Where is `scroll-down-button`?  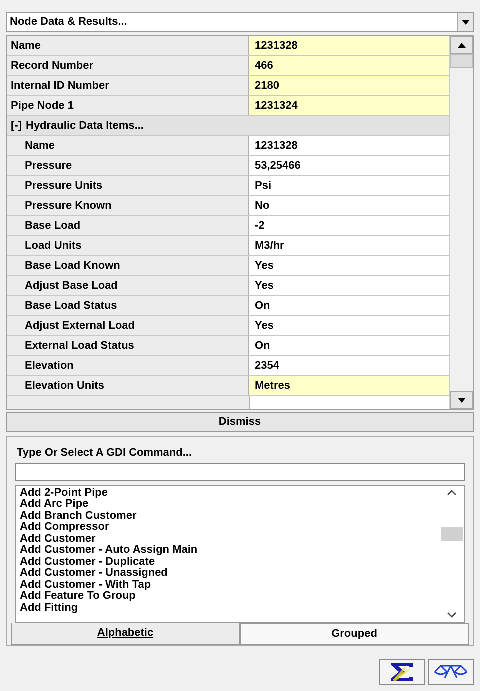 scroll-down-button is located at coordinates (461, 400).